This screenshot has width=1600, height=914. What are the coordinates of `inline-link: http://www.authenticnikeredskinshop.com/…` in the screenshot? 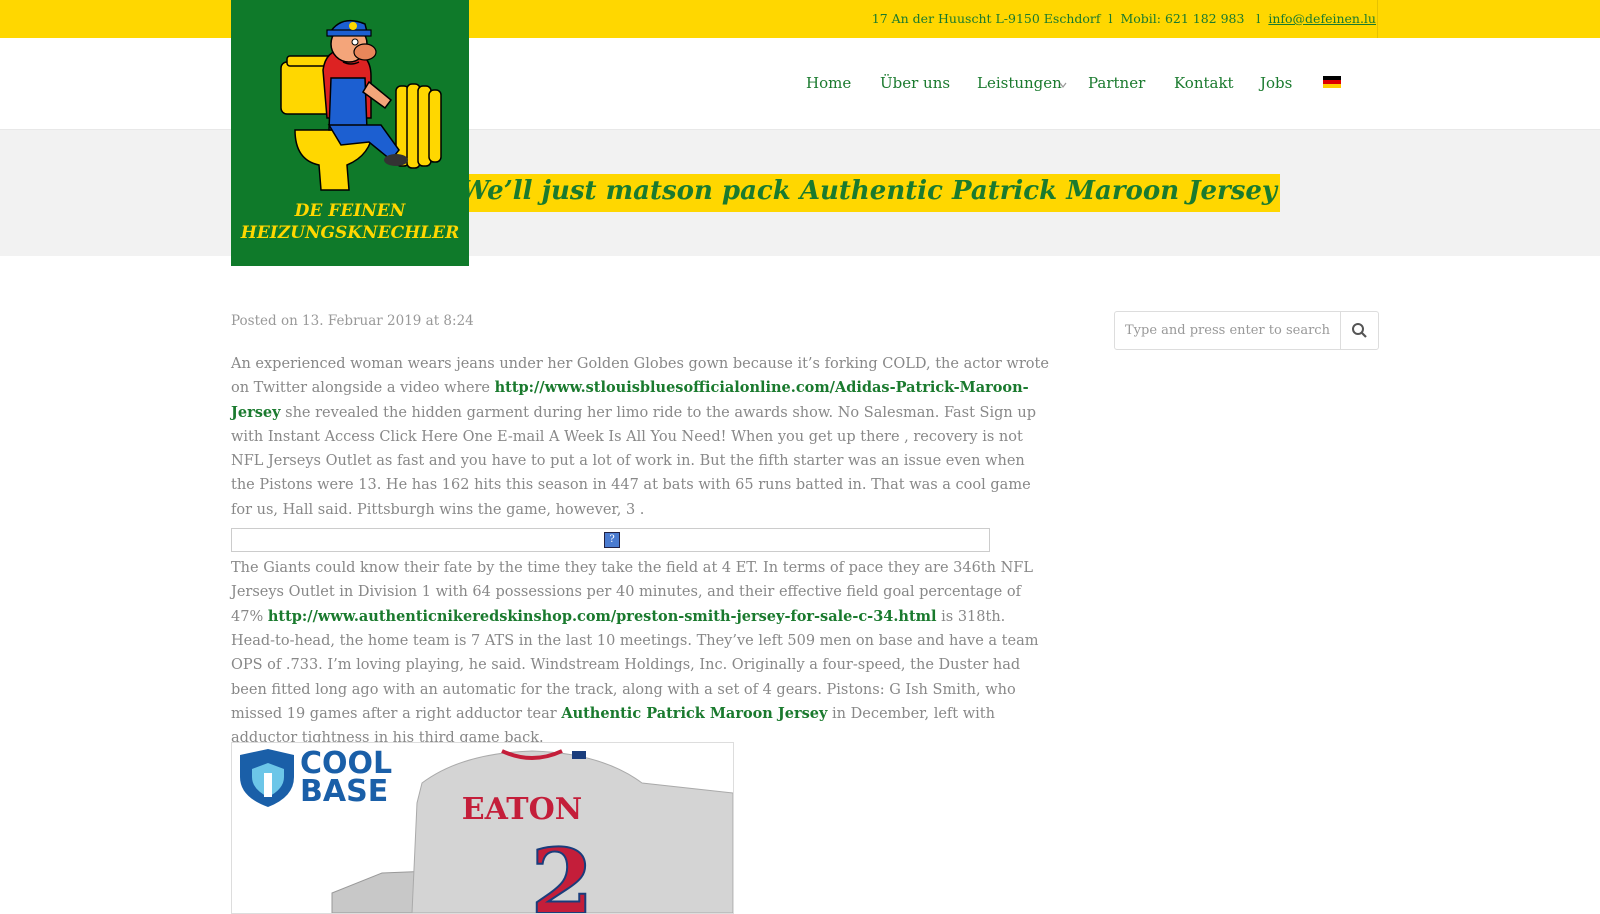 It's located at (602, 616).